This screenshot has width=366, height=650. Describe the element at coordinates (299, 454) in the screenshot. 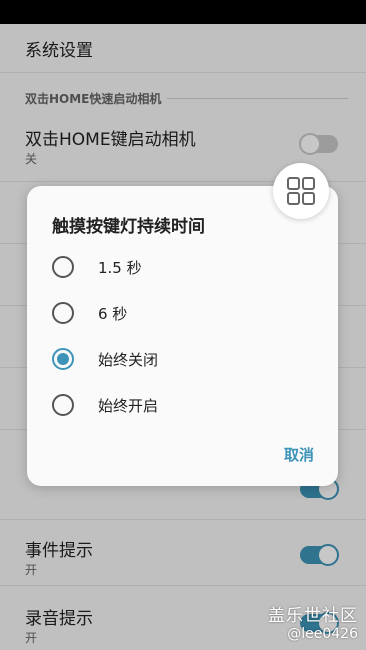

I see `cancel-button: 取消` at that location.